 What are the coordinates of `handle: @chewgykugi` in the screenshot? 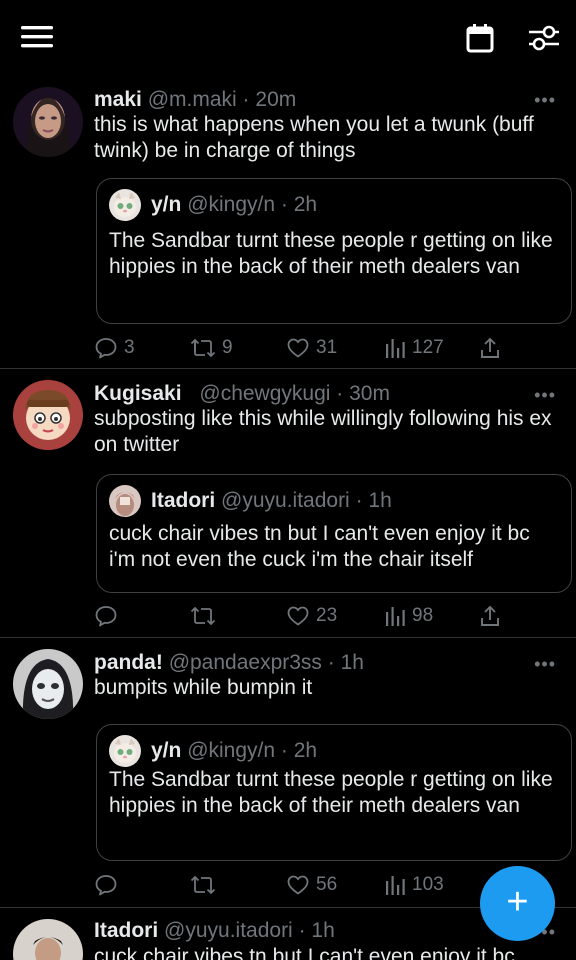 It's located at (264, 393).